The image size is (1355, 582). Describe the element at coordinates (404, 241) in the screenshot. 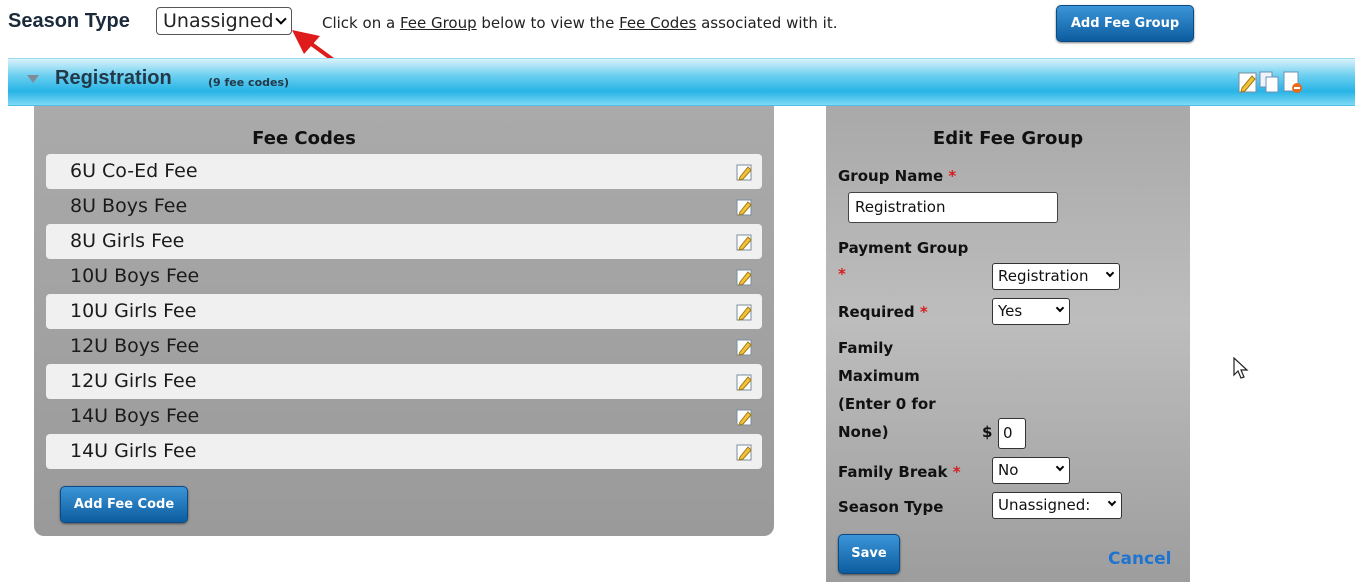

I see `fee-code-row: 8U Girls Fee` at that location.